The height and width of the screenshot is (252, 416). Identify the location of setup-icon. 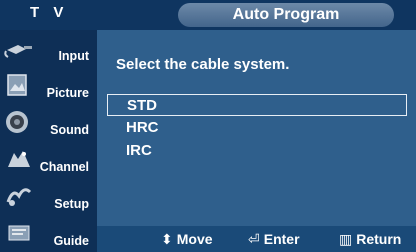
(19, 197).